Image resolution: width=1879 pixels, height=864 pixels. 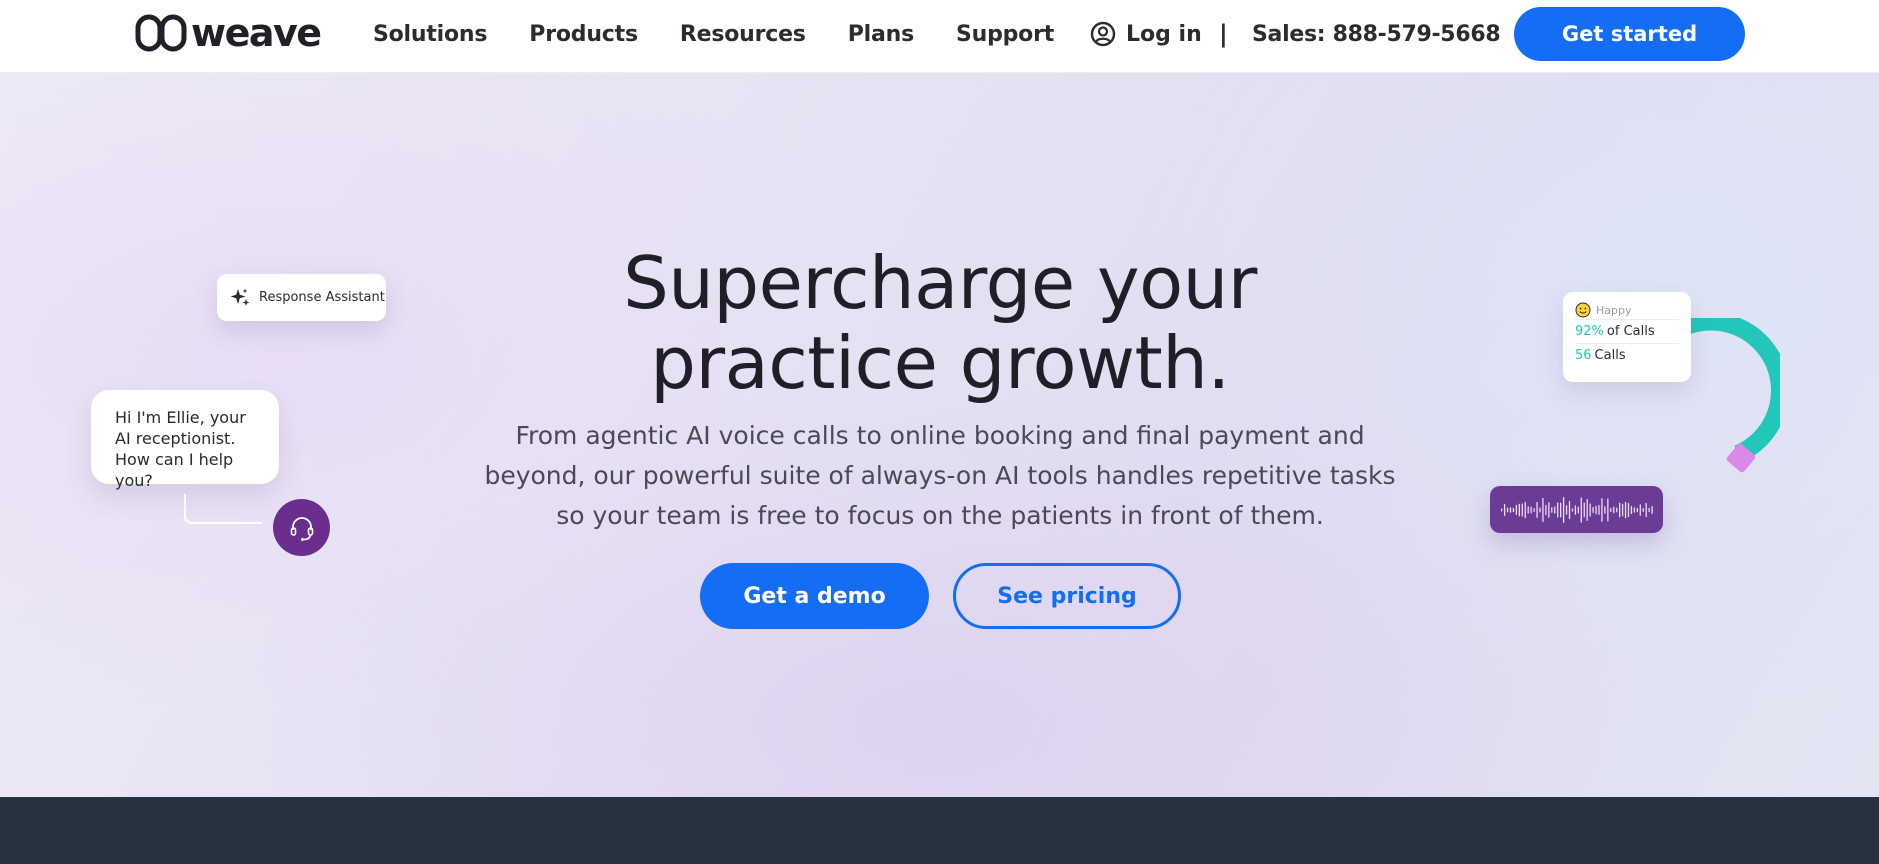 I want to click on get-started-button: Get started, so click(x=1629, y=34).